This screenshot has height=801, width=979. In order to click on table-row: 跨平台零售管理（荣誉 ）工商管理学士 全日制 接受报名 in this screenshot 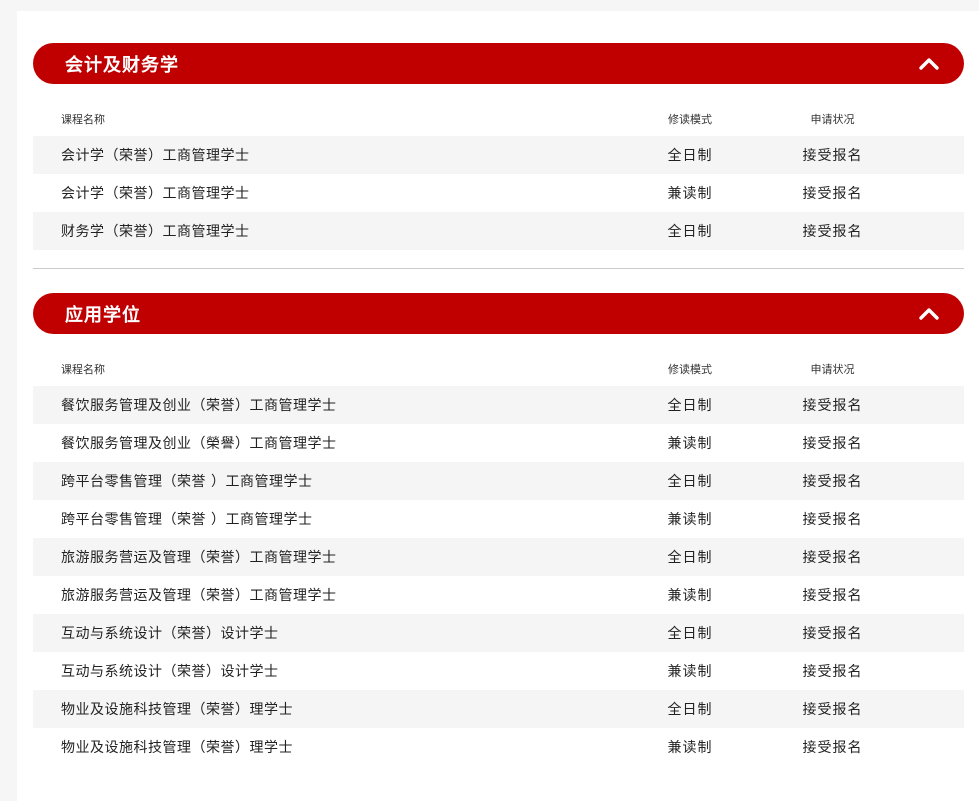, I will do `click(498, 481)`.